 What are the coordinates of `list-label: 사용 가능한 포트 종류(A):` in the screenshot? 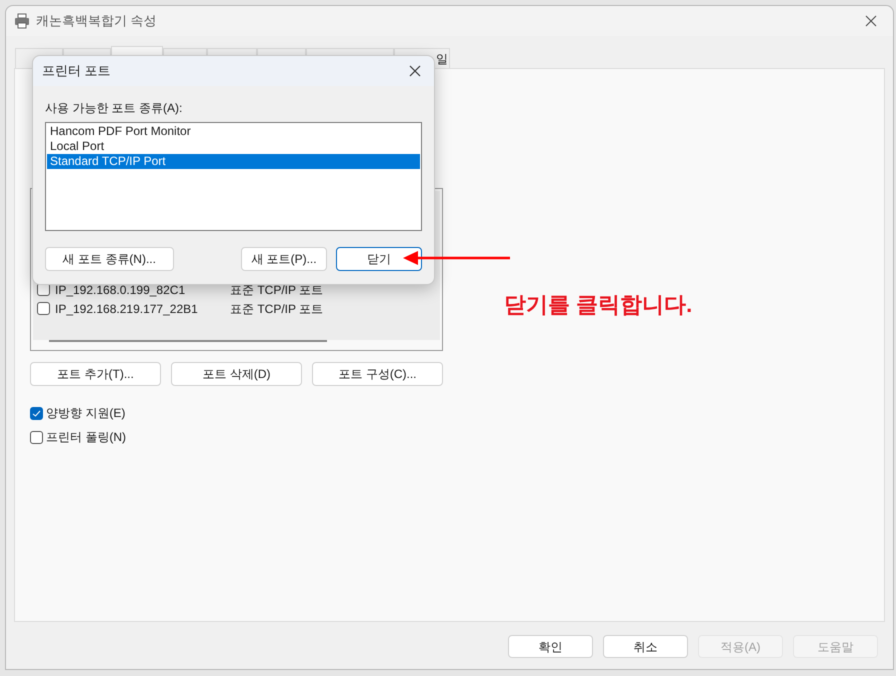 It's located at (114, 108).